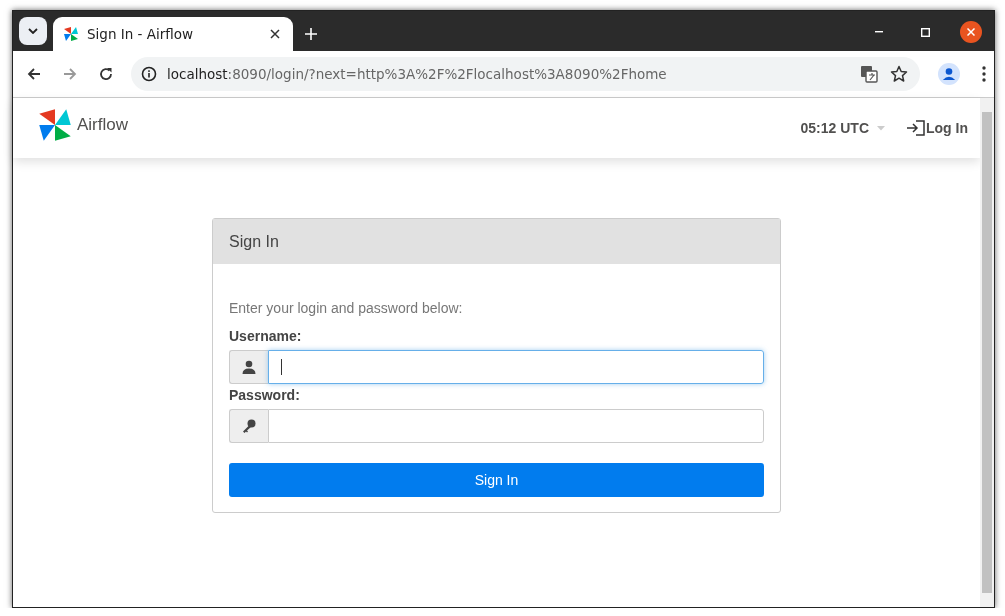  What do you see at coordinates (496, 241) in the screenshot?
I see `panel-title: Sign In` at bounding box center [496, 241].